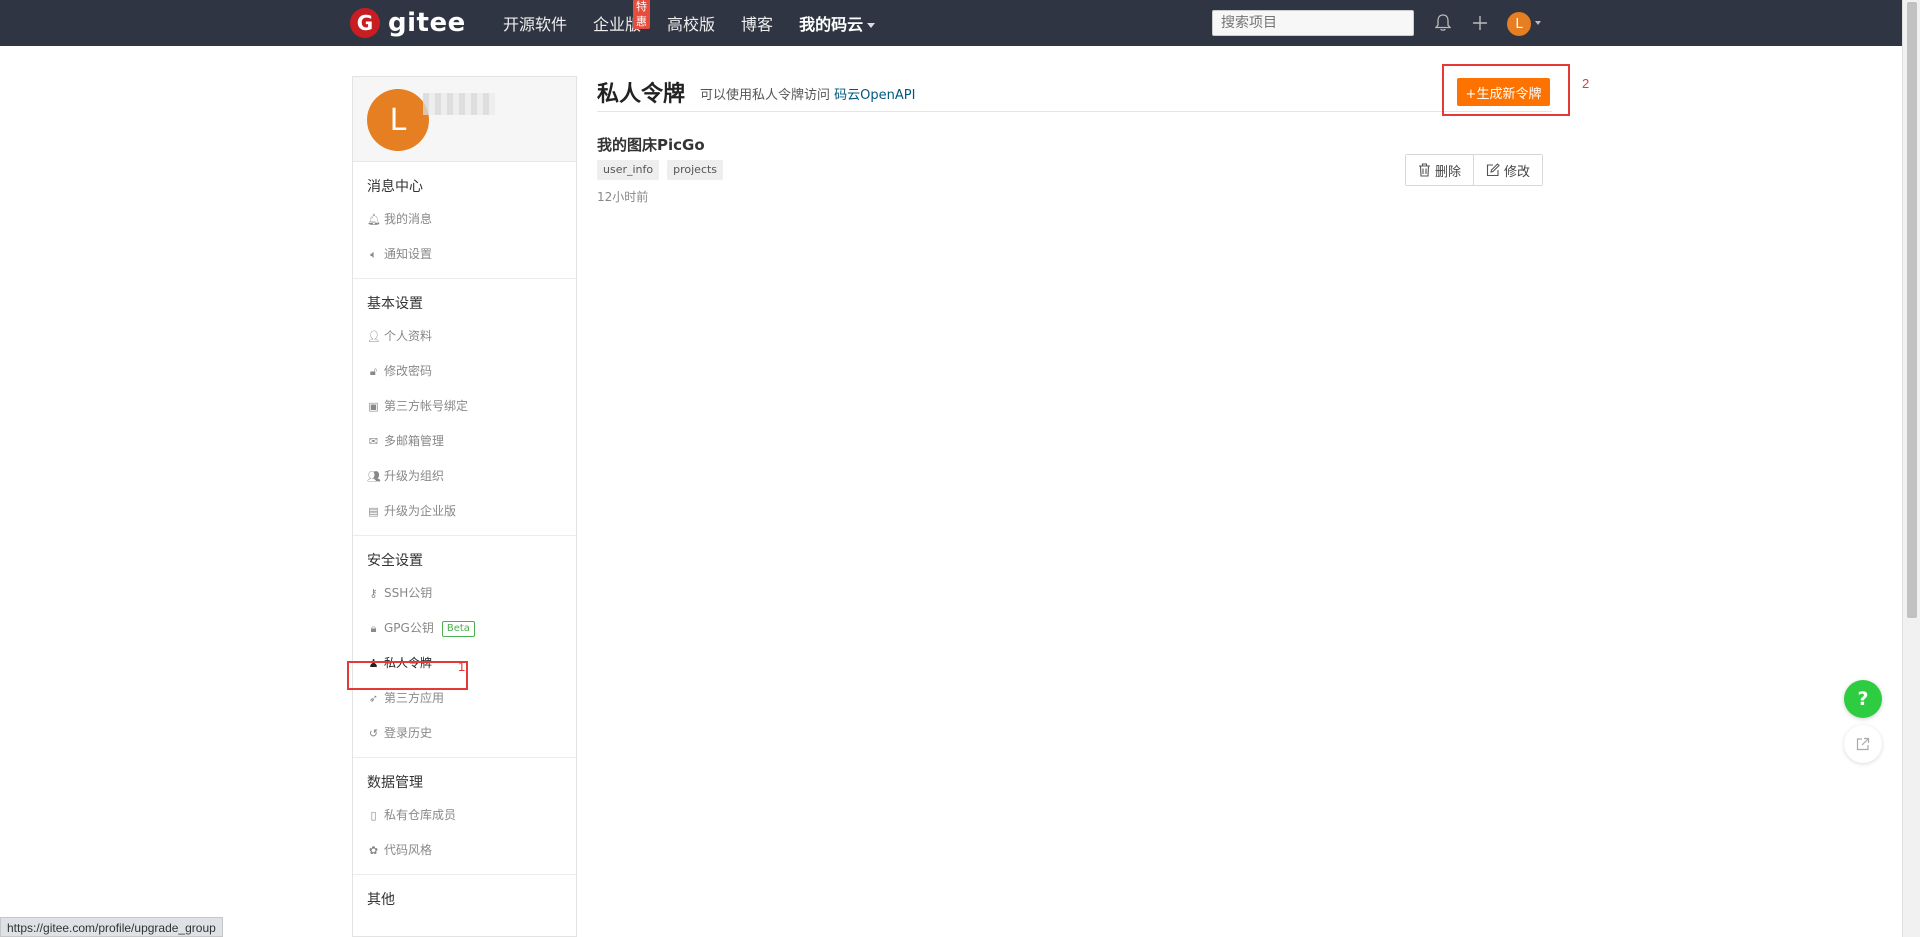  I want to click on scope-tag: projects, so click(695, 170).